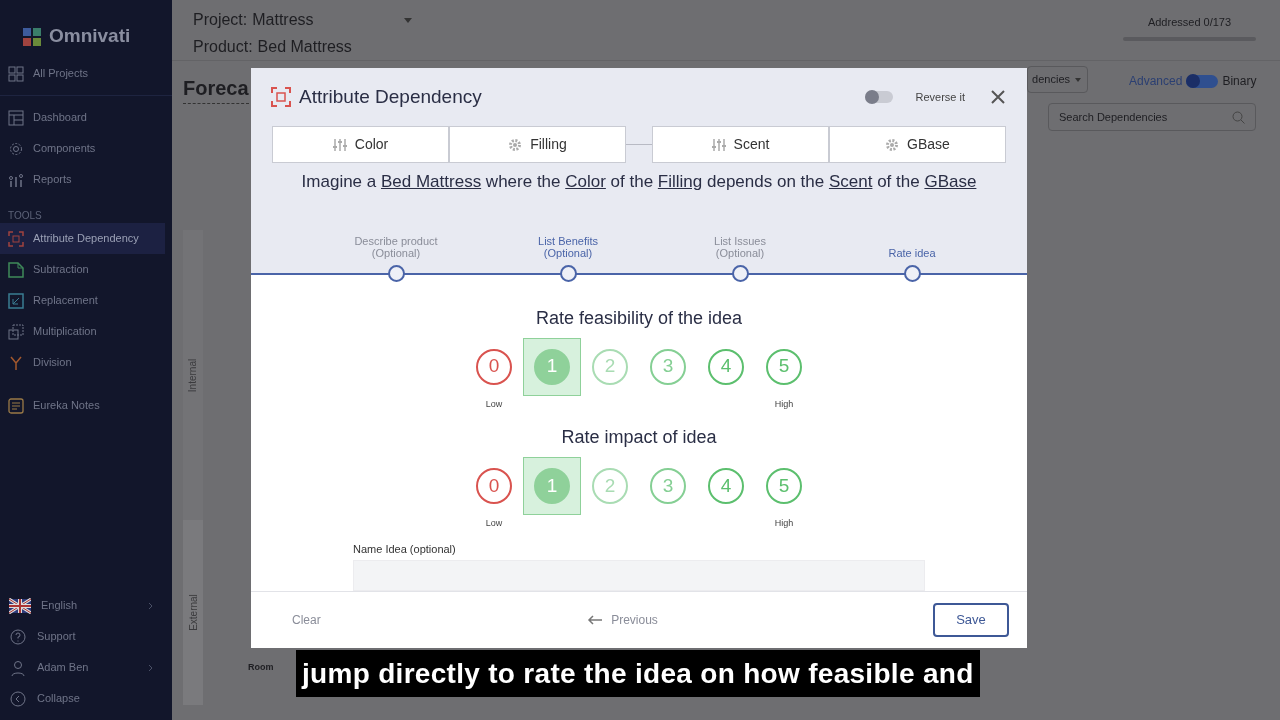 The image size is (1280, 720). What do you see at coordinates (82, 269) in the screenshot?
I see `sidebar-item: Subtraction` at bounding box center [82, 269].